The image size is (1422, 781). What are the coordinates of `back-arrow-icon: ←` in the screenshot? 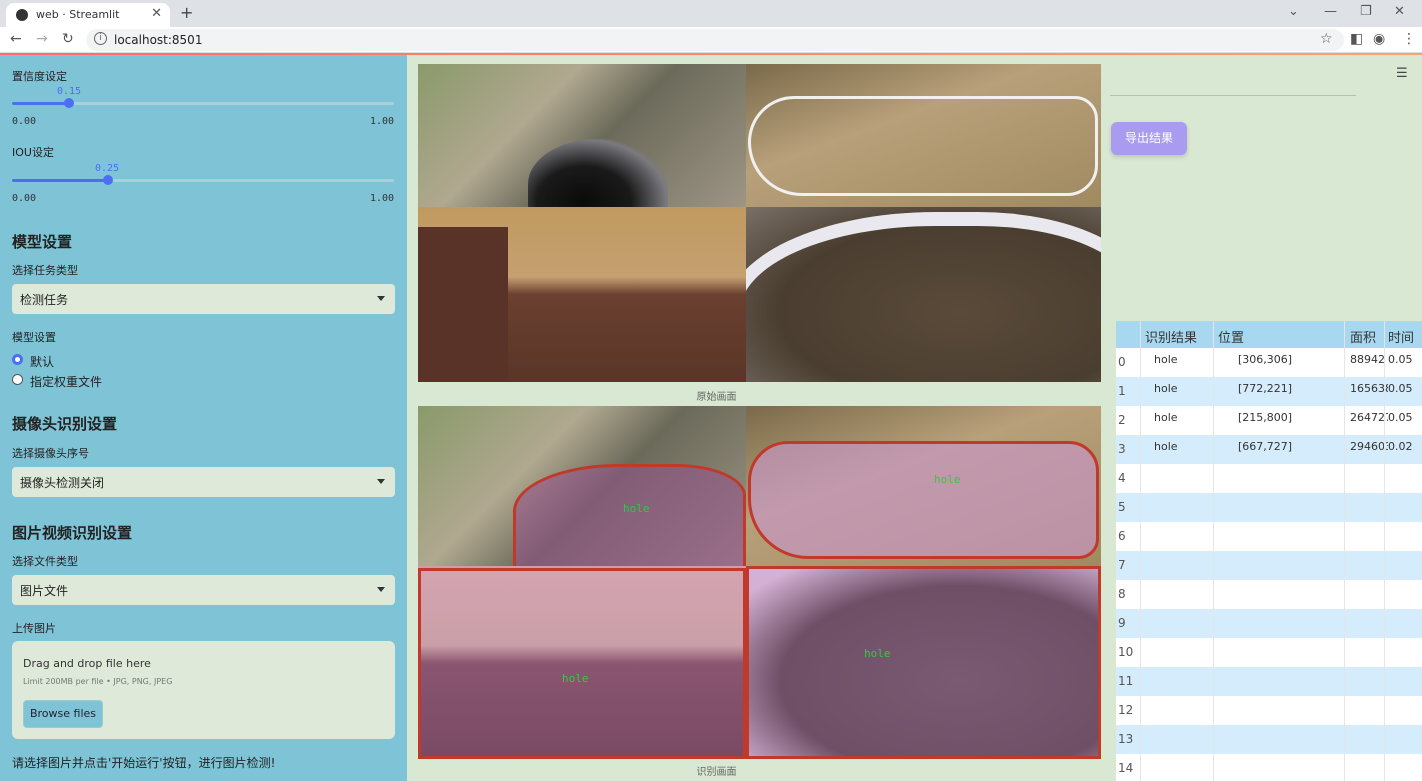 It's located at (16, 39).